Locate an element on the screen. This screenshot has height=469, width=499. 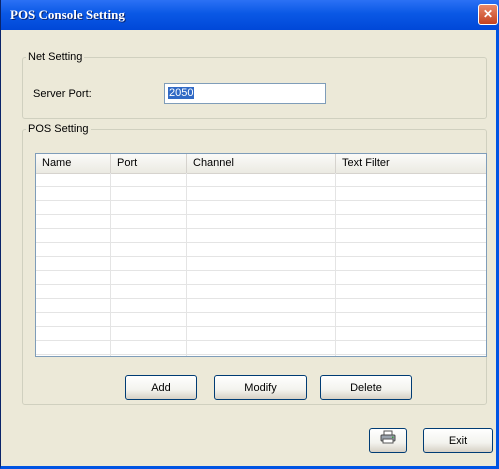
printer-icon is located at coordinates (388, 441).